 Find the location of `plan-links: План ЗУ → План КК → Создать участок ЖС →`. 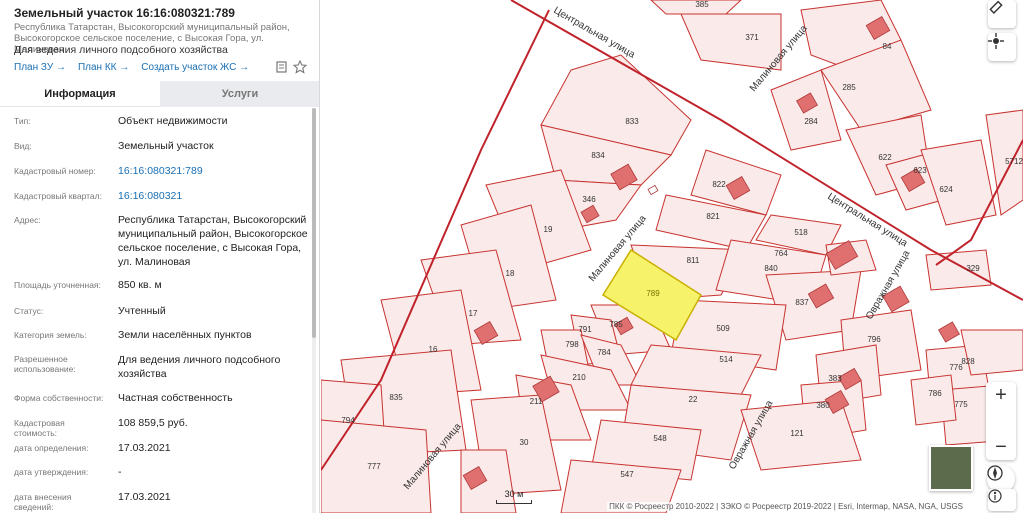

plan-links: План ЗУ → План КК → Создать участок ЖС → is located at coordinates (131, 67).